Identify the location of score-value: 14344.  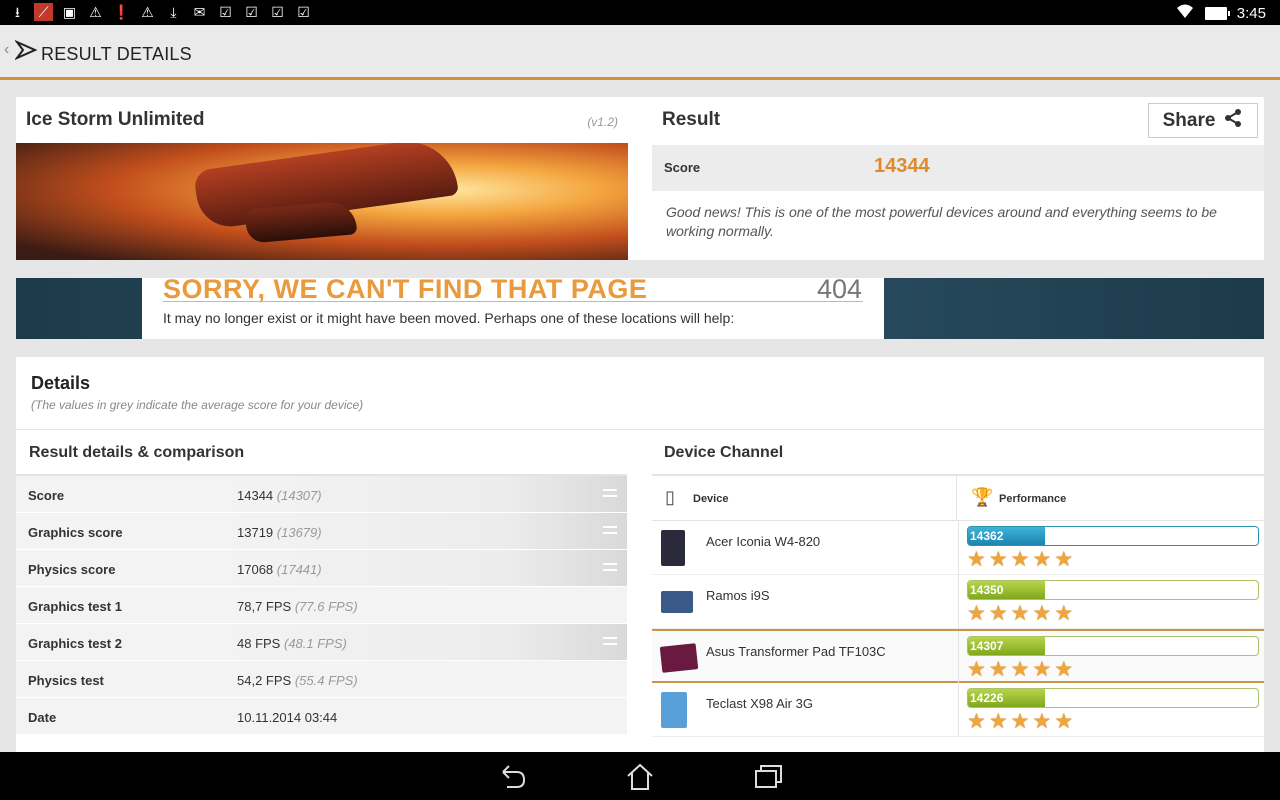
(902, 166).